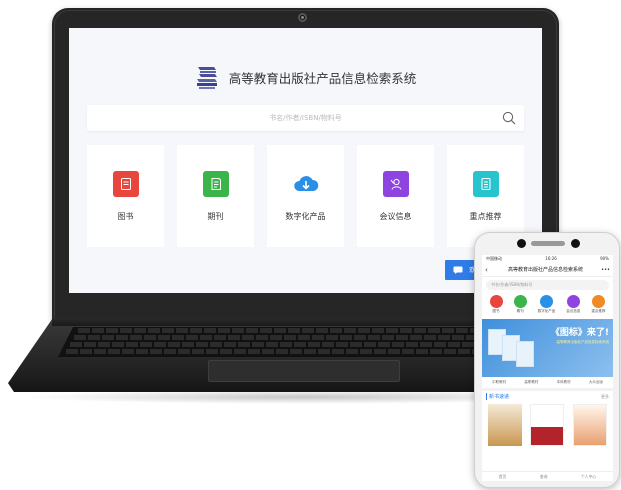  What do you see at coordinates (509, 118) in the screenshot?
I see `search-icon` at bounding box center [509, 118].